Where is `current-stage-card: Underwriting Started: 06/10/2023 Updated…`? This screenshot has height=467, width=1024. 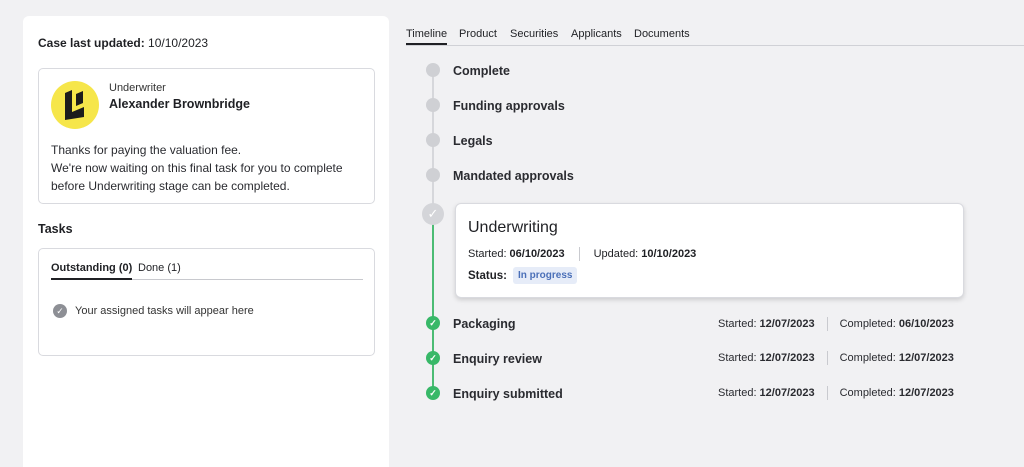 current-stage-card: Underwriting Started: 06/10/2023 Updated… is located at coordinates (709, 250).